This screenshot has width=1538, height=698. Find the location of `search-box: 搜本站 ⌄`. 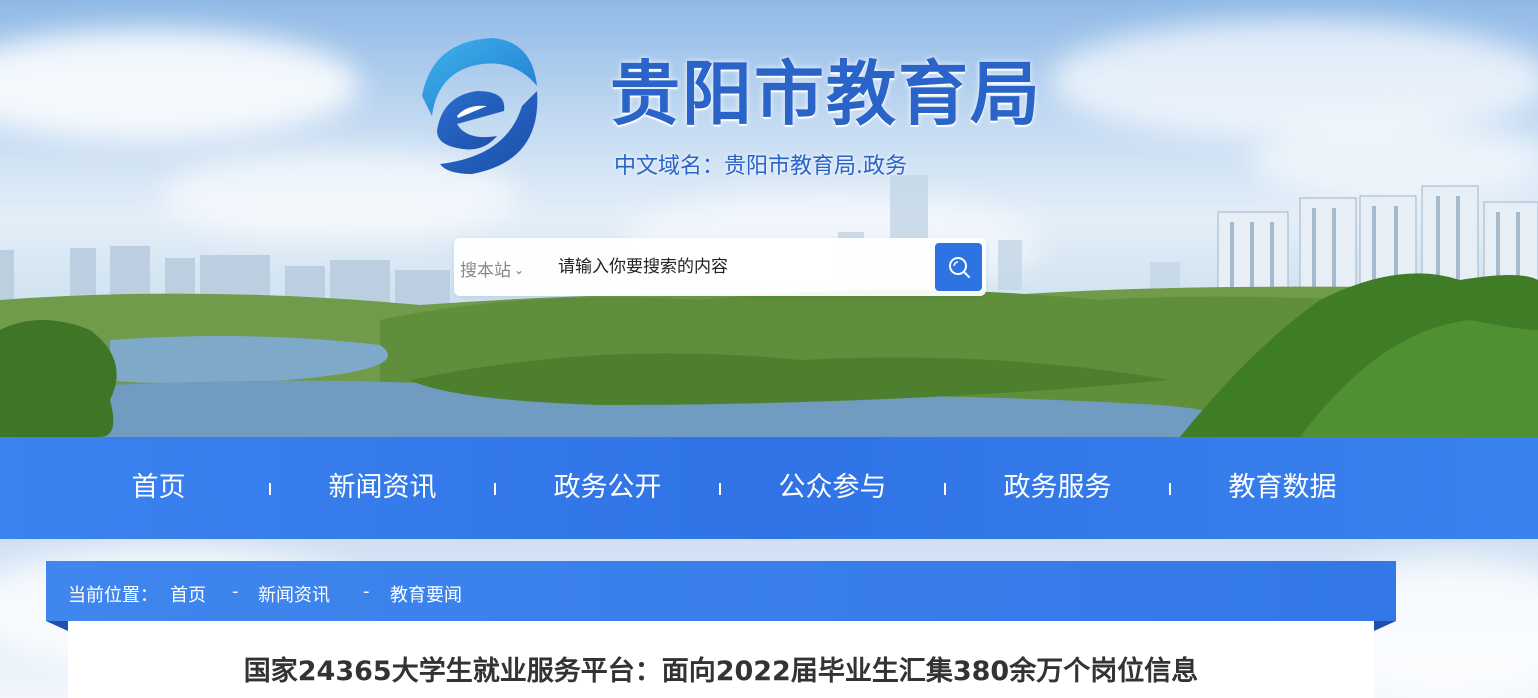

search-box: 搜本站 ⌄ is located at coordinates (720, 267).